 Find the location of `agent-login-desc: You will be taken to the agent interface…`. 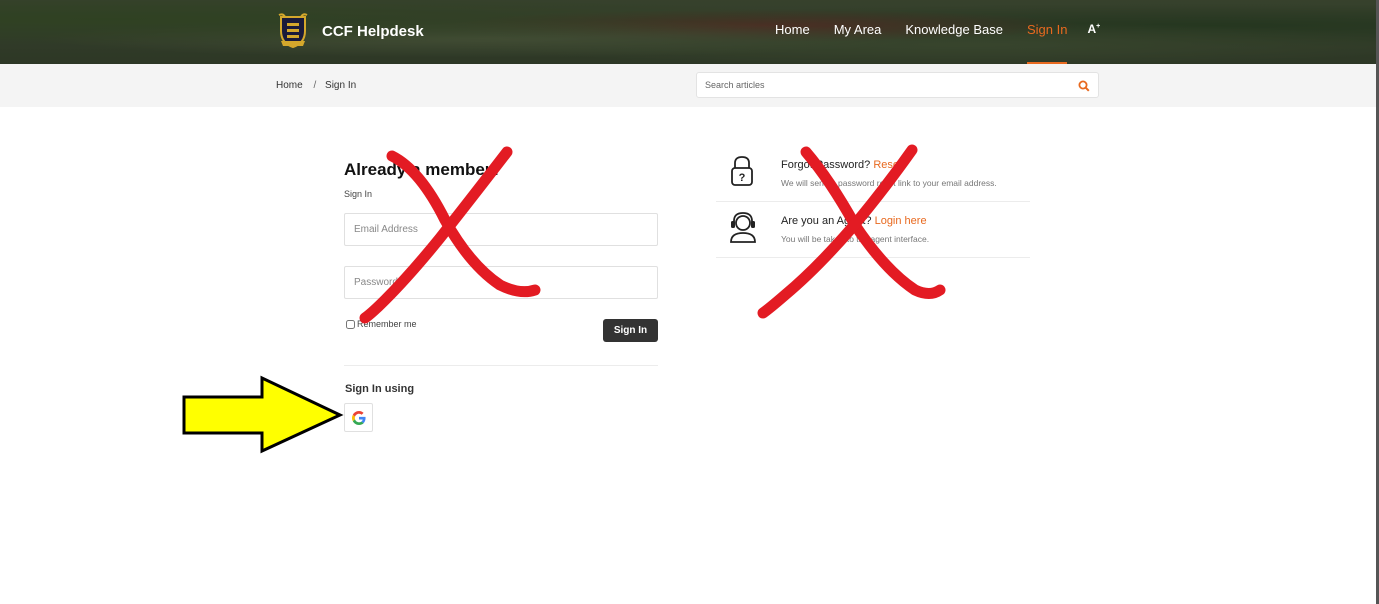

agent-login-desc: You will be taken to the agent interface… is located at coordinates (855, 239).